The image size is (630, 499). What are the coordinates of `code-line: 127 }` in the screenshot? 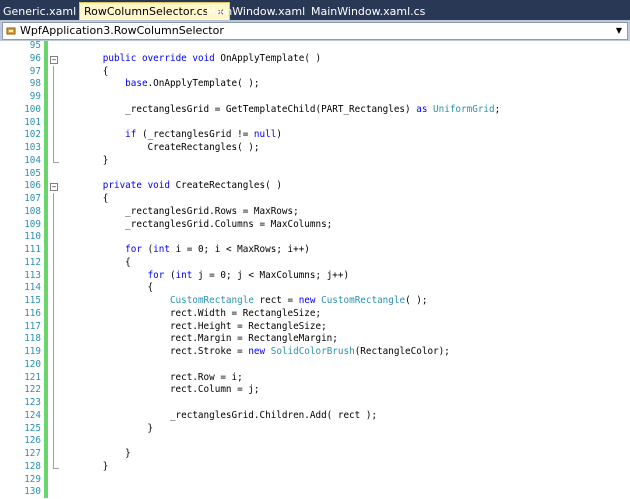 It's located at (315, 454).